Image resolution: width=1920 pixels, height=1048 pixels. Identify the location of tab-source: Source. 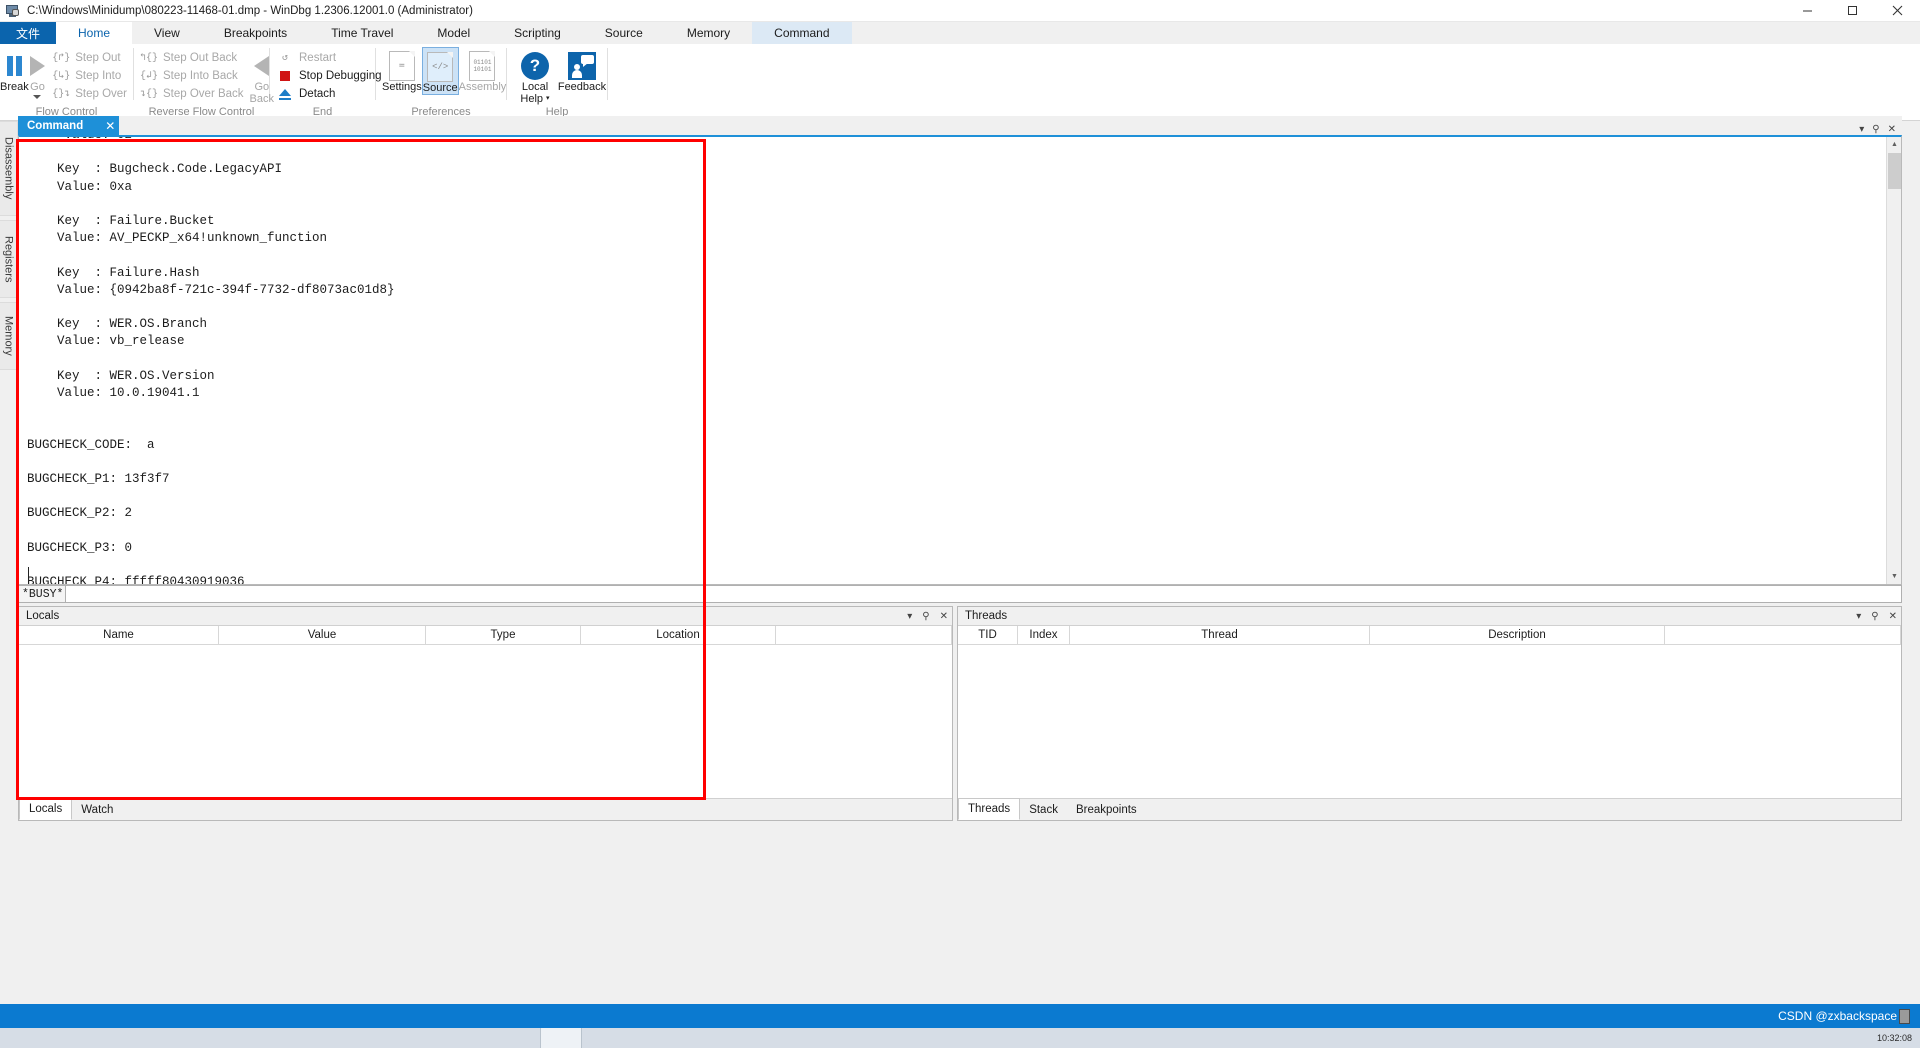
(624, 33).